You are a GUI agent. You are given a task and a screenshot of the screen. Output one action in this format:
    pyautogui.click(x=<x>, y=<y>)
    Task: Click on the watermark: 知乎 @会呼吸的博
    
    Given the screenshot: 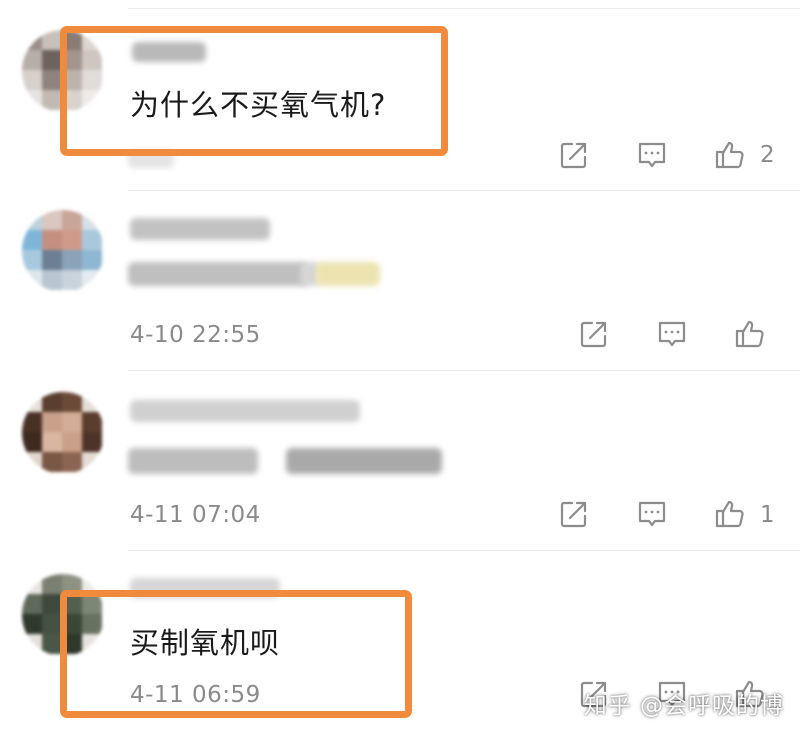 What is the action you would take?
    pyautogui.click(x=683, y=706)
    